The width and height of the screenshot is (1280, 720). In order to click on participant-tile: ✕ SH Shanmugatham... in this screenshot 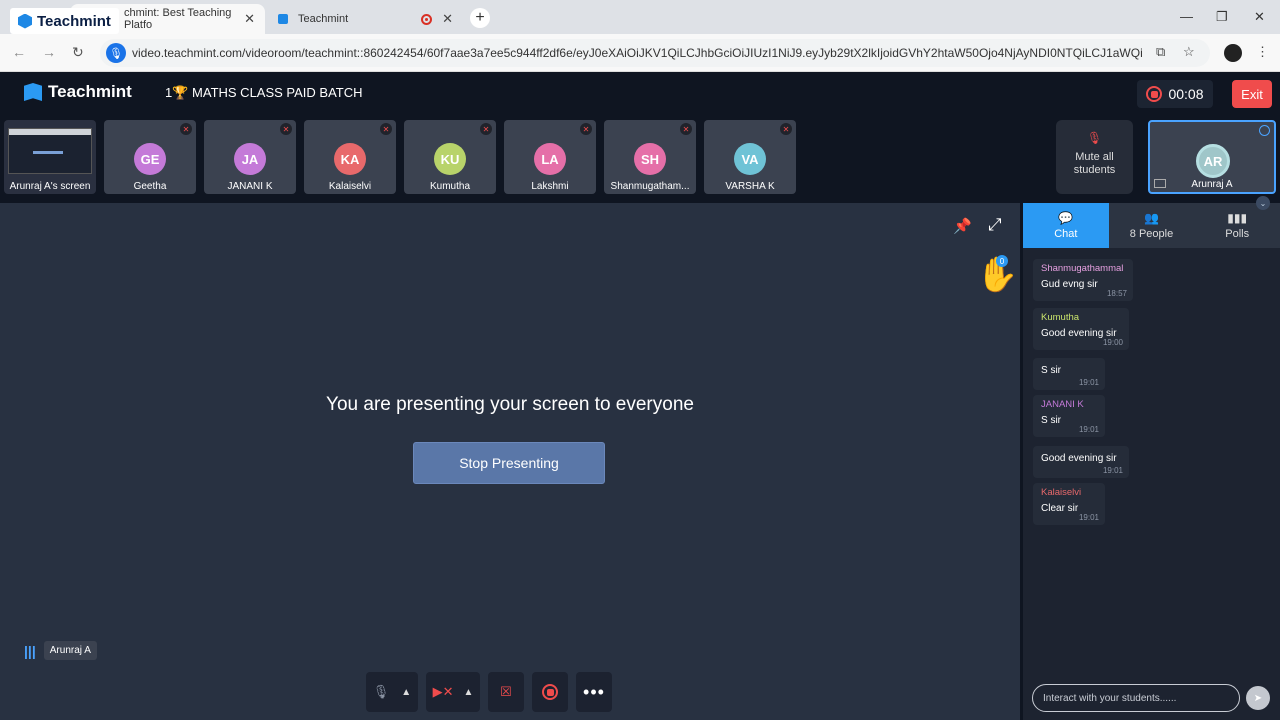, I will do `click(650, 157)`.